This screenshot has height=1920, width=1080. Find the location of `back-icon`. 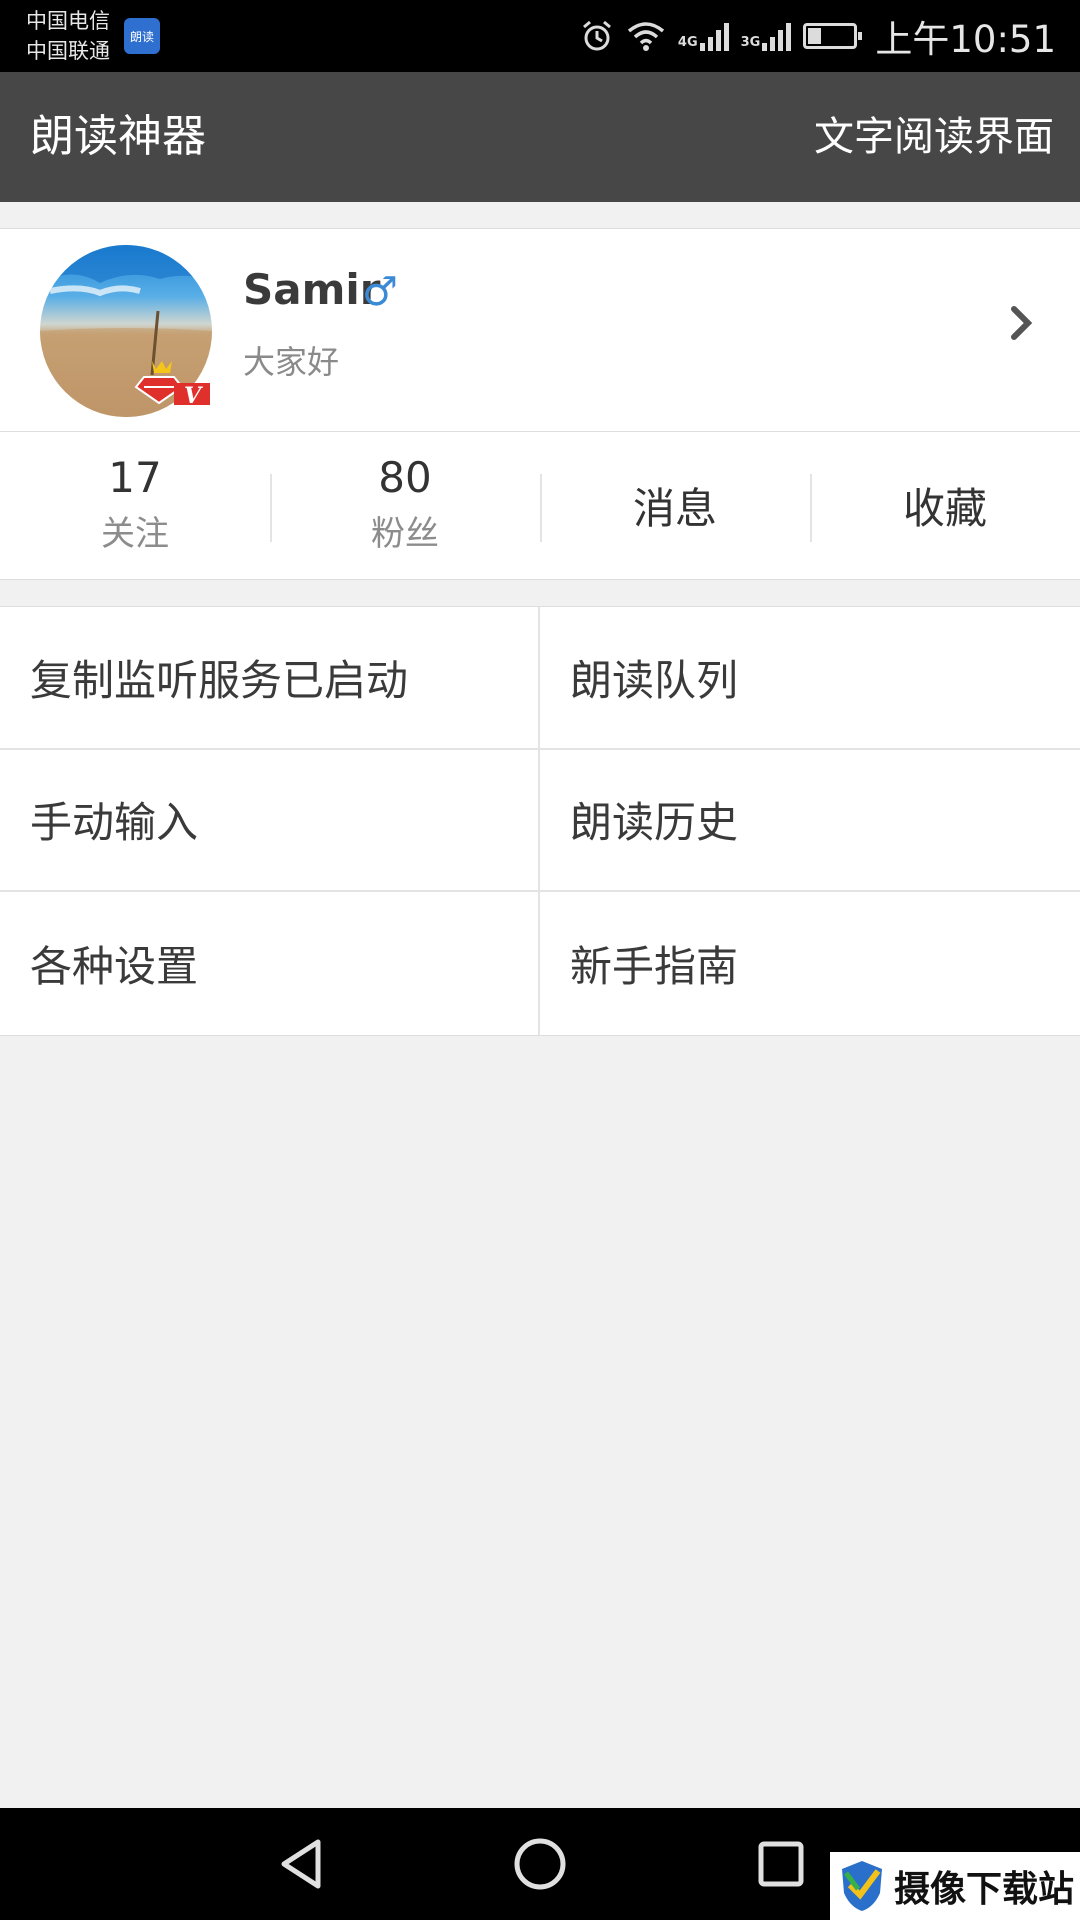

back-icon is located at coordinates (301, 1864).